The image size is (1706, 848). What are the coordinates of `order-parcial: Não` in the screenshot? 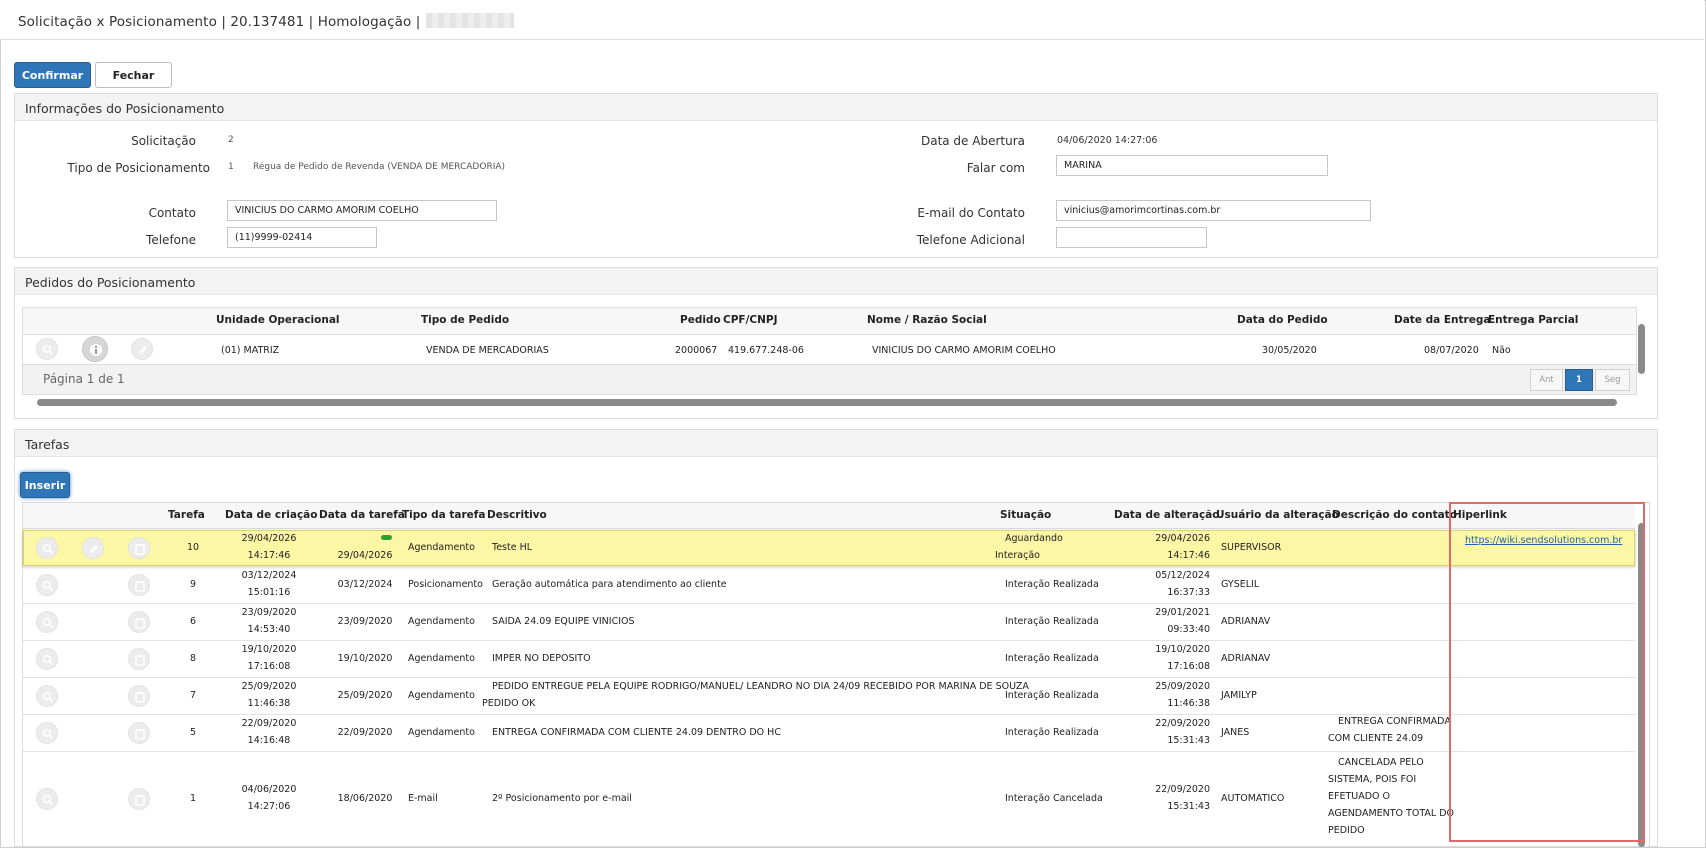 It's located at (1501, 350).